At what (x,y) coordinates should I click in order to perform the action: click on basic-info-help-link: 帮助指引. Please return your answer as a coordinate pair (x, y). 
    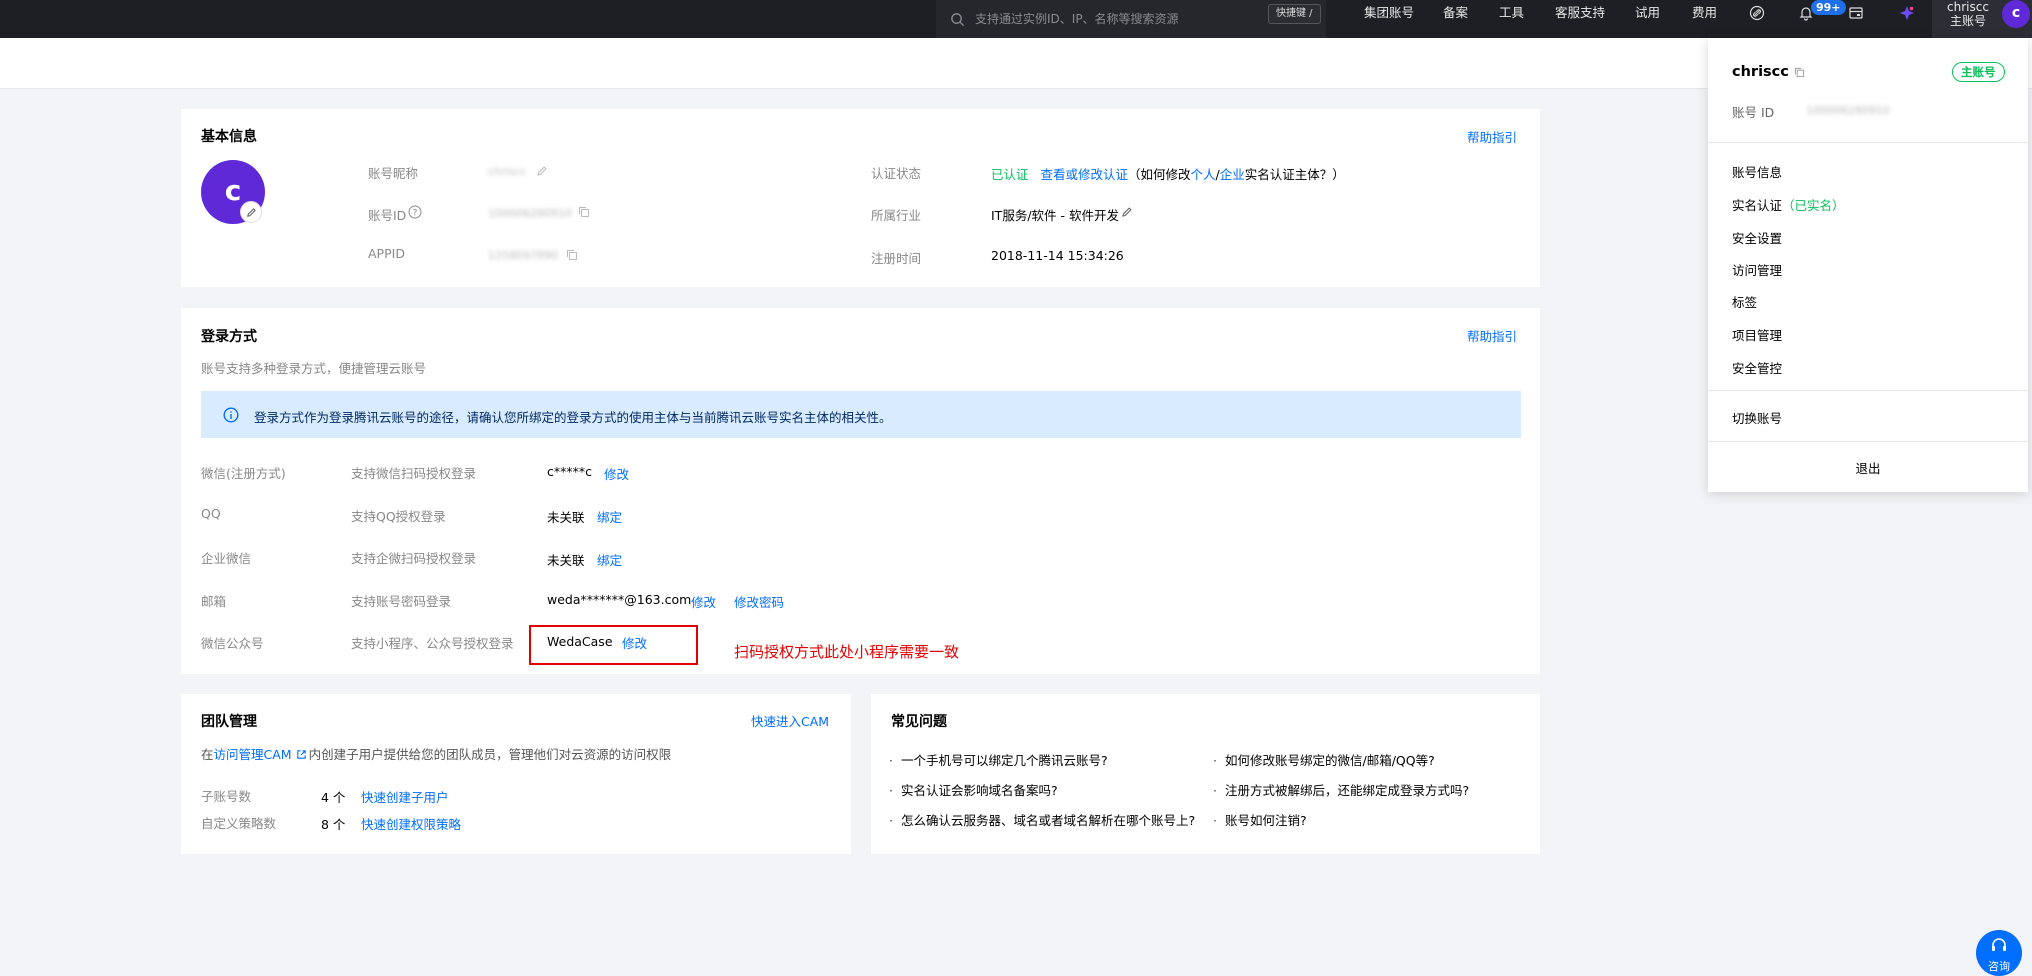
    Looking at the image, I should click on (1492, 136).